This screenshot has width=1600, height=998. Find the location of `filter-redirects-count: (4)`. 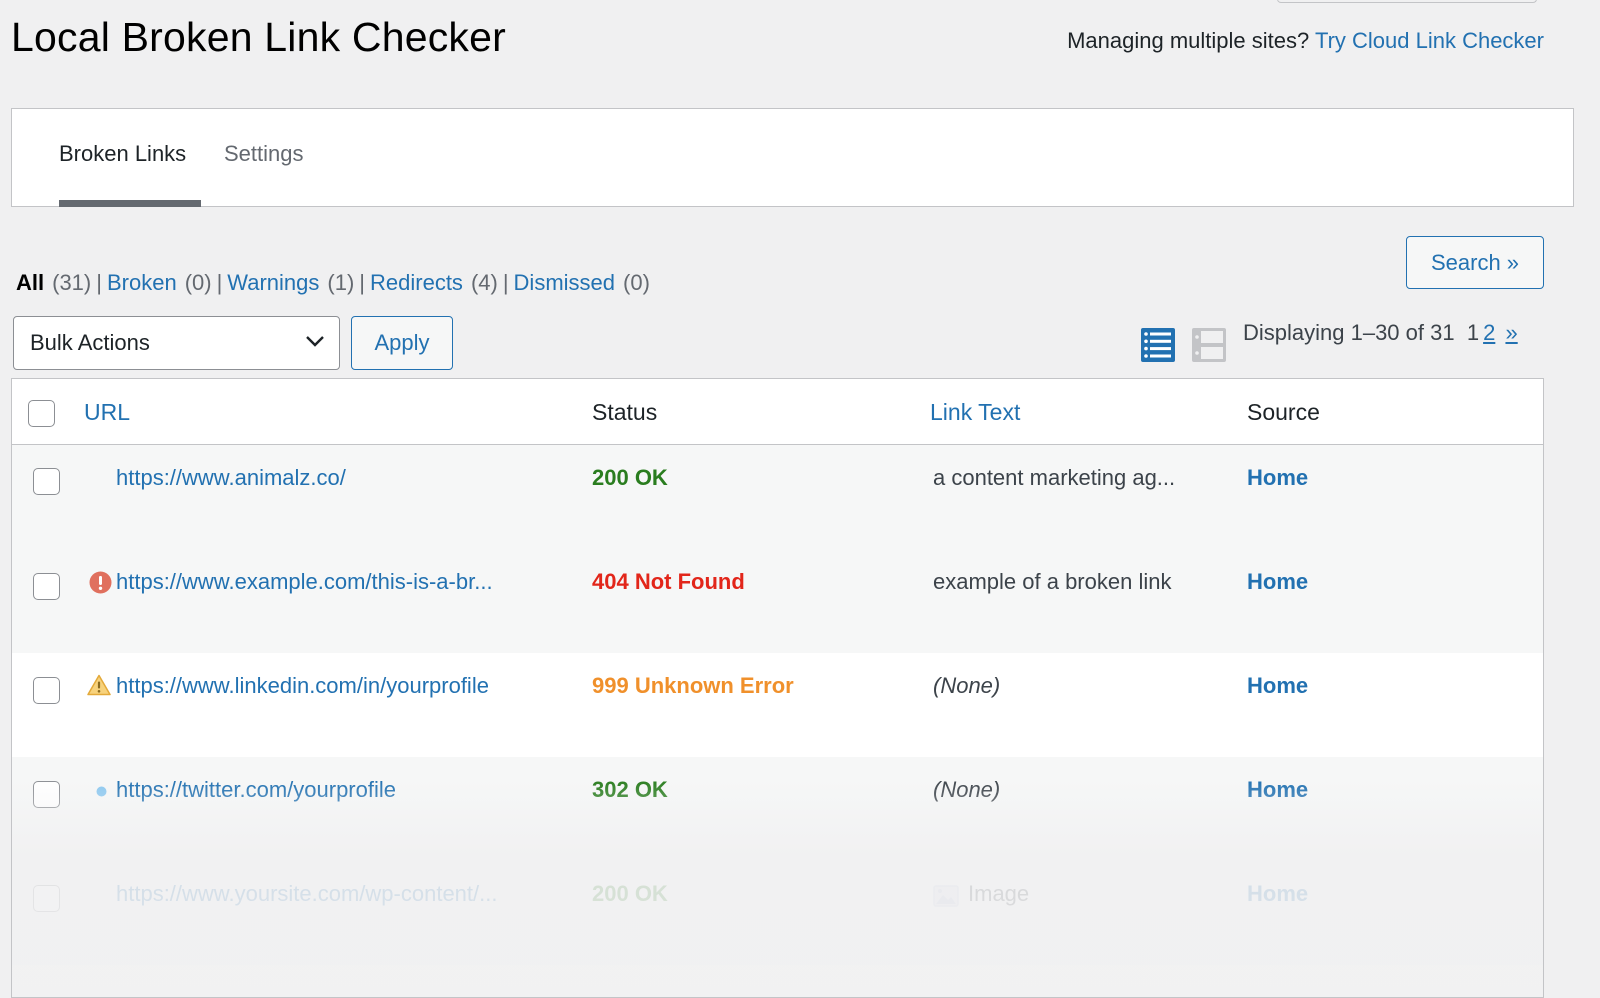

filter-redirects-count: (4) is located at coordinates (484, 282).